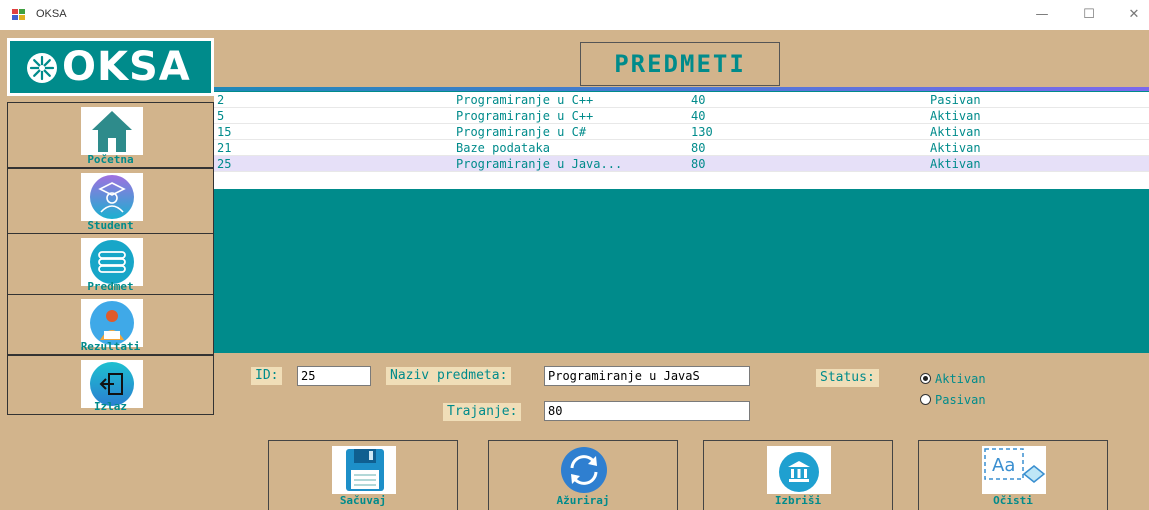 The width and height of the screenshot is (1149, 510). Describe the element at coordinates (503, 148) in the screenshot. I see `cell-name: Baze podataka` at that location.